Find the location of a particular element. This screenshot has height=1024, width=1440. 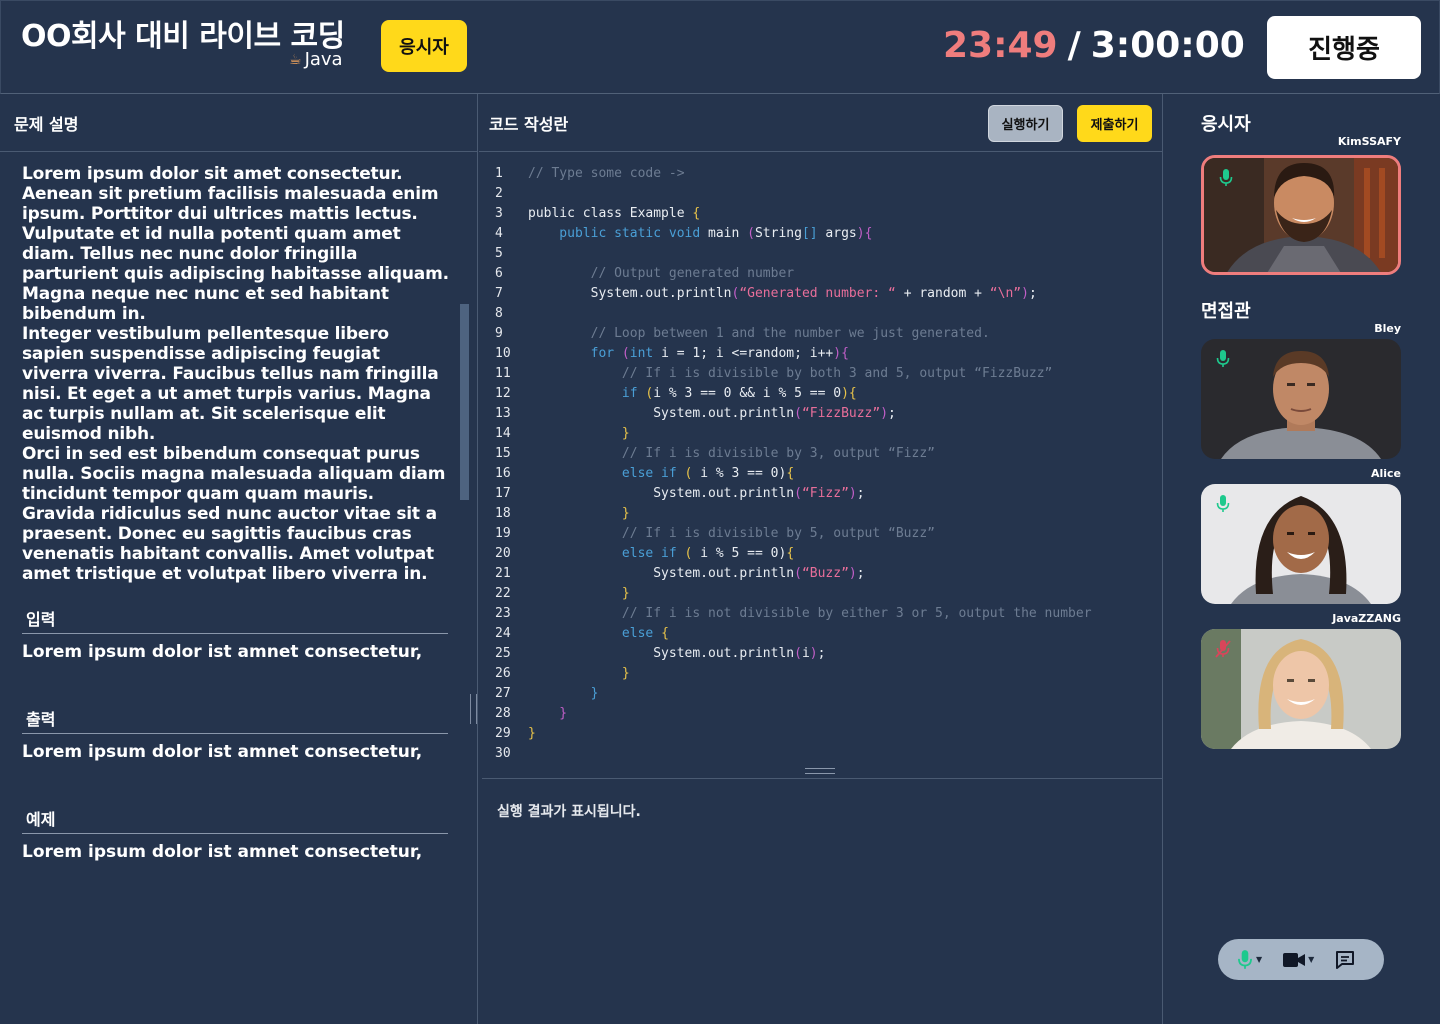

code-line: 24 else { is located at coordinates (821, 634).